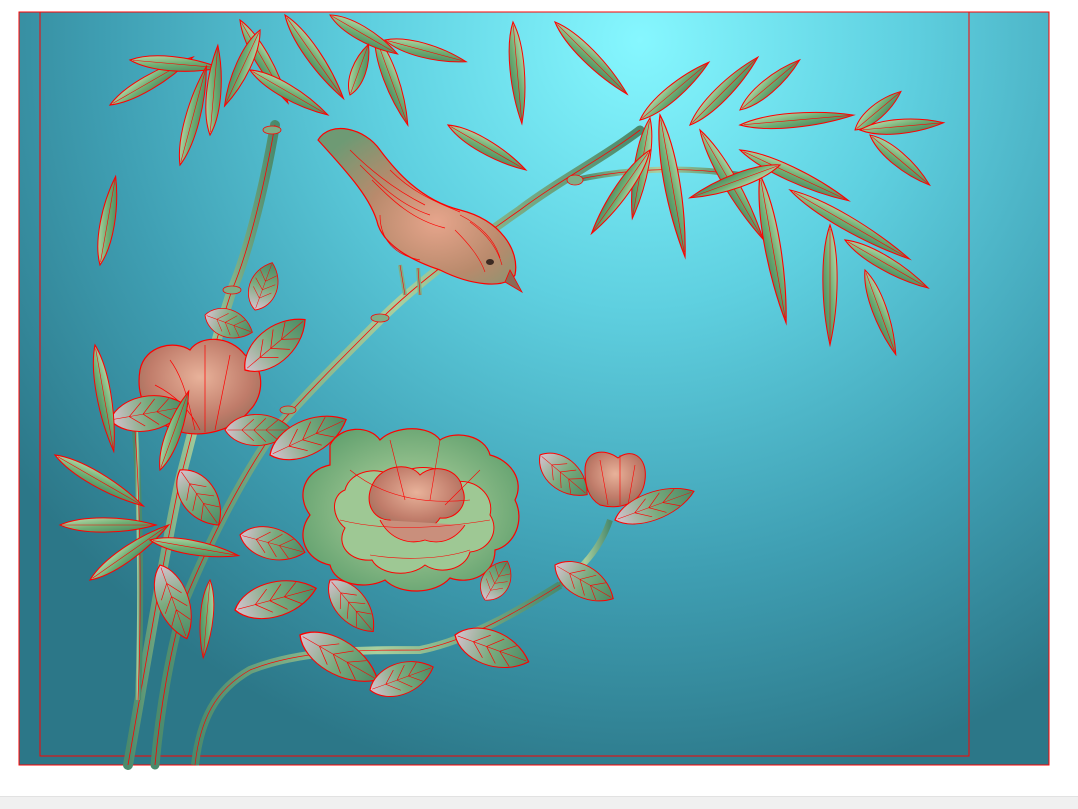 Image resolution: width=1078 pixels, height=809 pixels. What do you see at coordinates (539, 802) in the screenshot?
I see `status-strip` at bounding box center [539, 802].